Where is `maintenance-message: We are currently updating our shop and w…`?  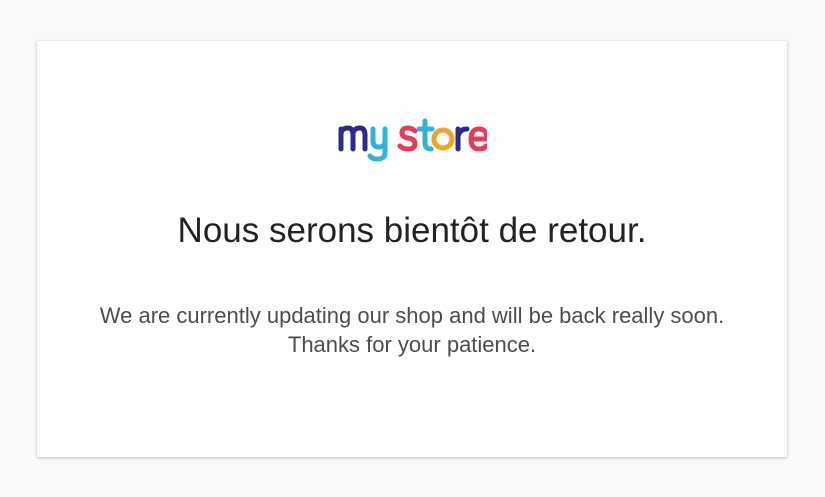 maintenance-message: We are currently updating our shop and w… is located at coordinates (412, 330).